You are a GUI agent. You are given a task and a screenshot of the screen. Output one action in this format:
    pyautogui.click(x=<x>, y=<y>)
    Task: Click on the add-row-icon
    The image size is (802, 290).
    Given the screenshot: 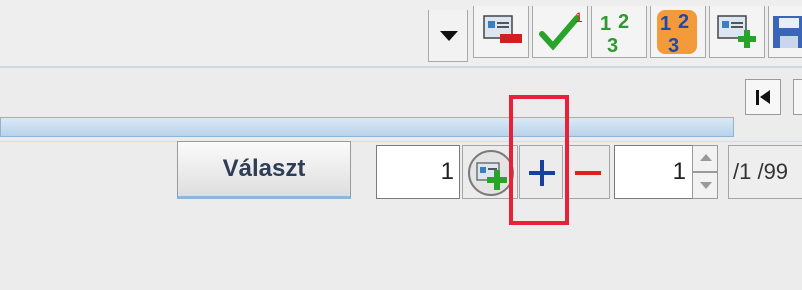 What is the action you would take?
    pyautogui.click(x=491, y=173)
    